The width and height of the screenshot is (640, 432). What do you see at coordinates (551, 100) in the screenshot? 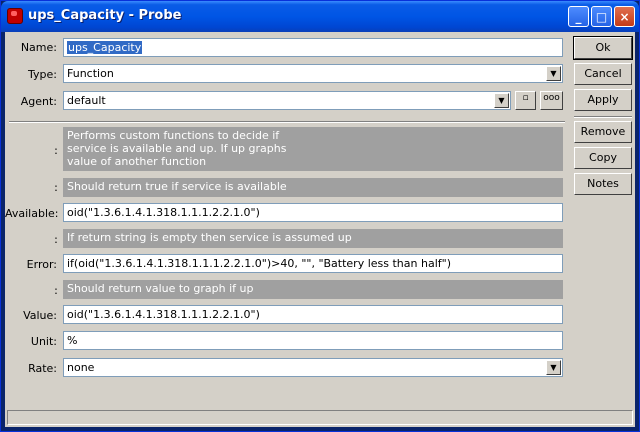
I see `agent-more-button: ooo` at bounding box center [551, 100].